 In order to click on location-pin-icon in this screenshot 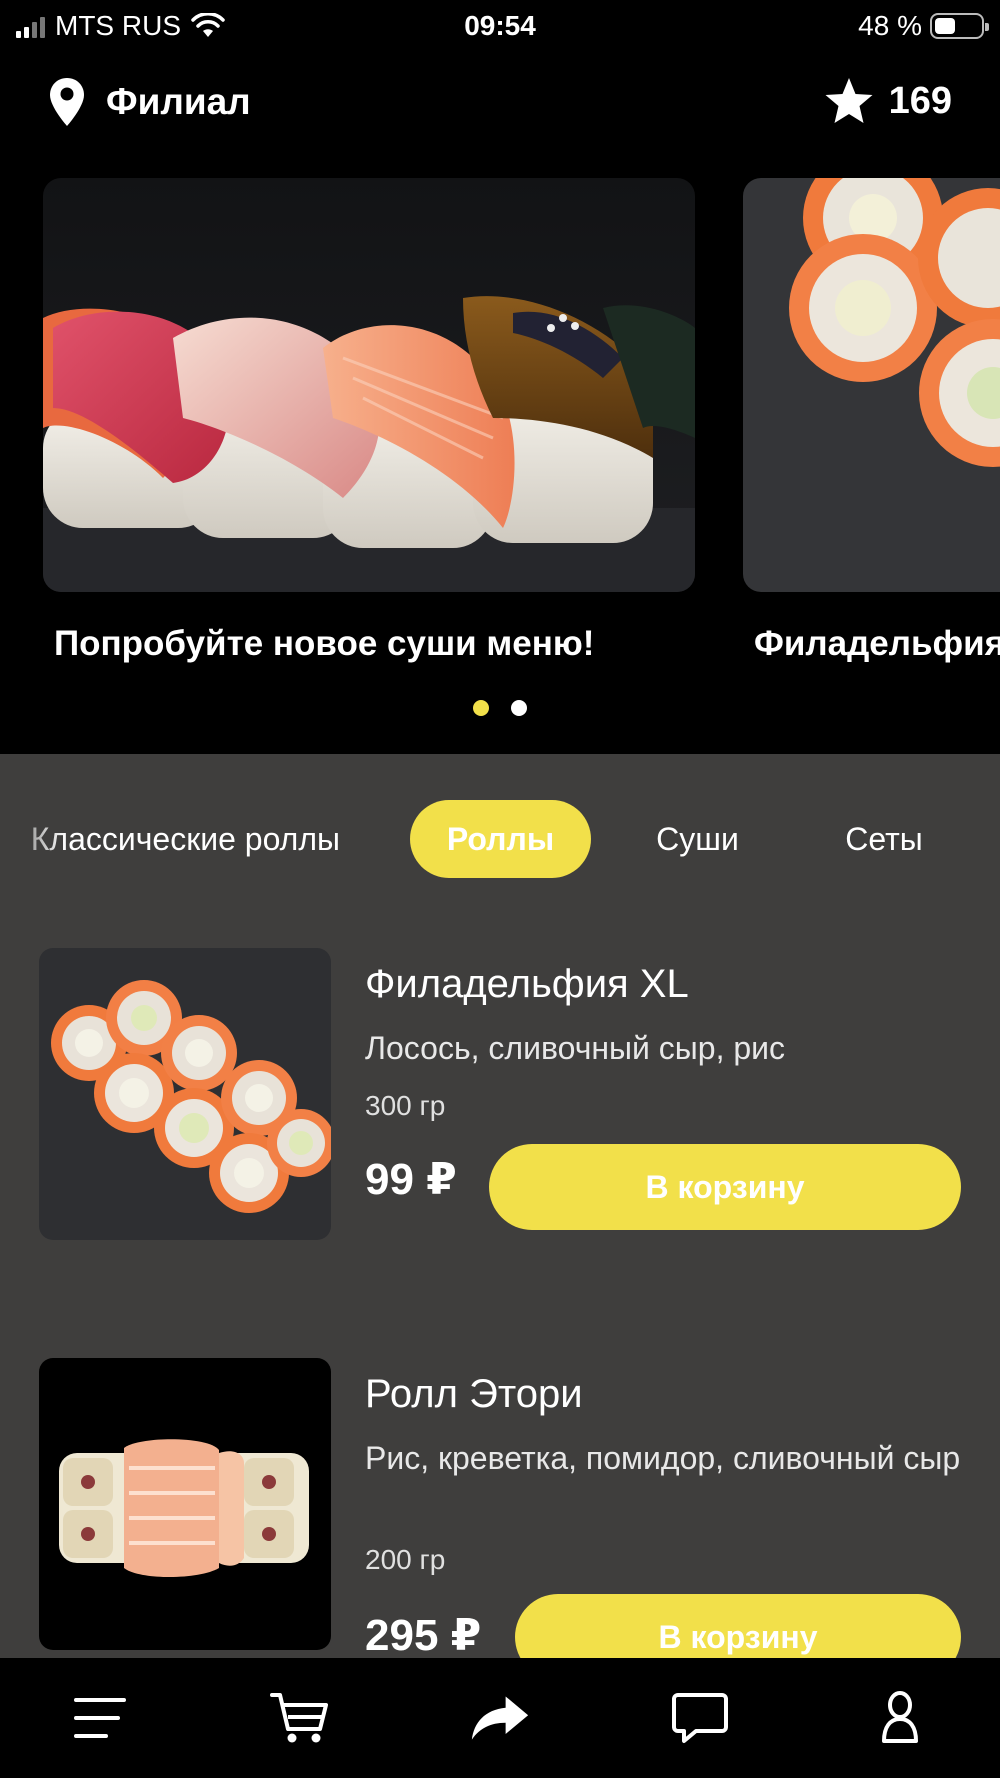, I will do `click(67, 102)`.